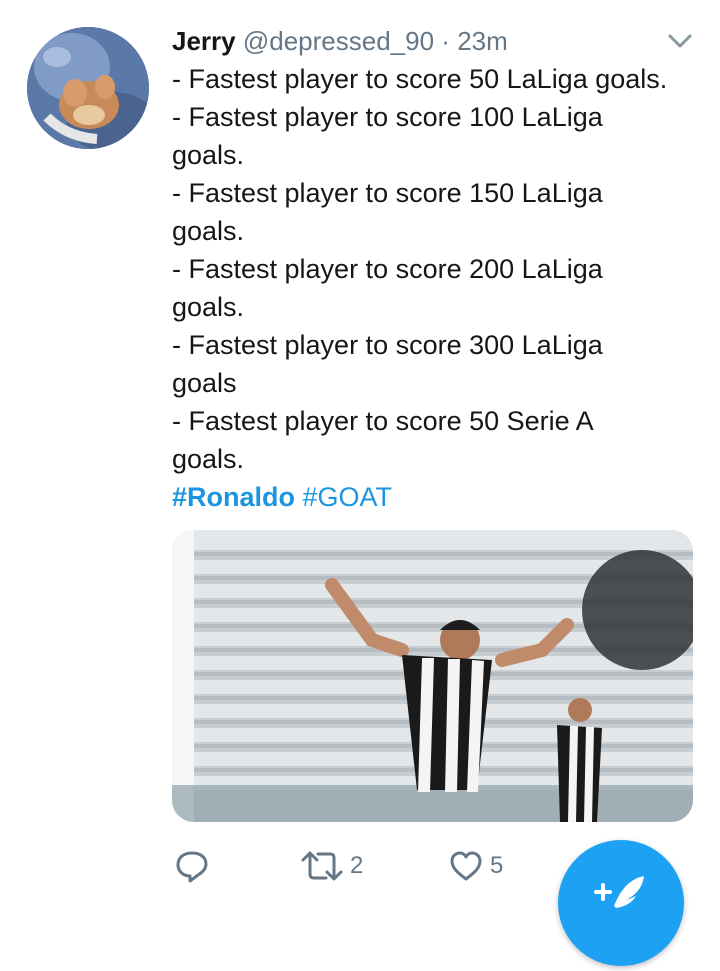  What do you see at coordinates (619, 892) in the screenshot?
I see `compose-tweet-icon` at bounding box center [619, 892].